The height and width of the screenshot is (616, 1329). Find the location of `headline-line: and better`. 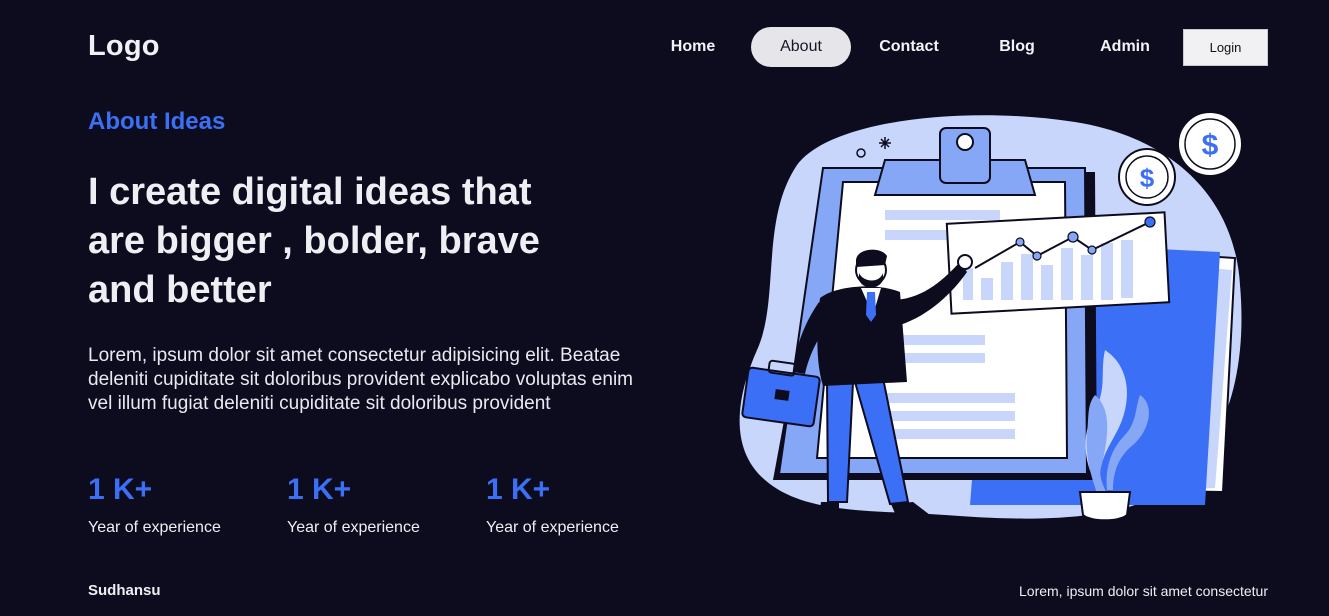

headline-line: and better is located at coordinates (180, 290).